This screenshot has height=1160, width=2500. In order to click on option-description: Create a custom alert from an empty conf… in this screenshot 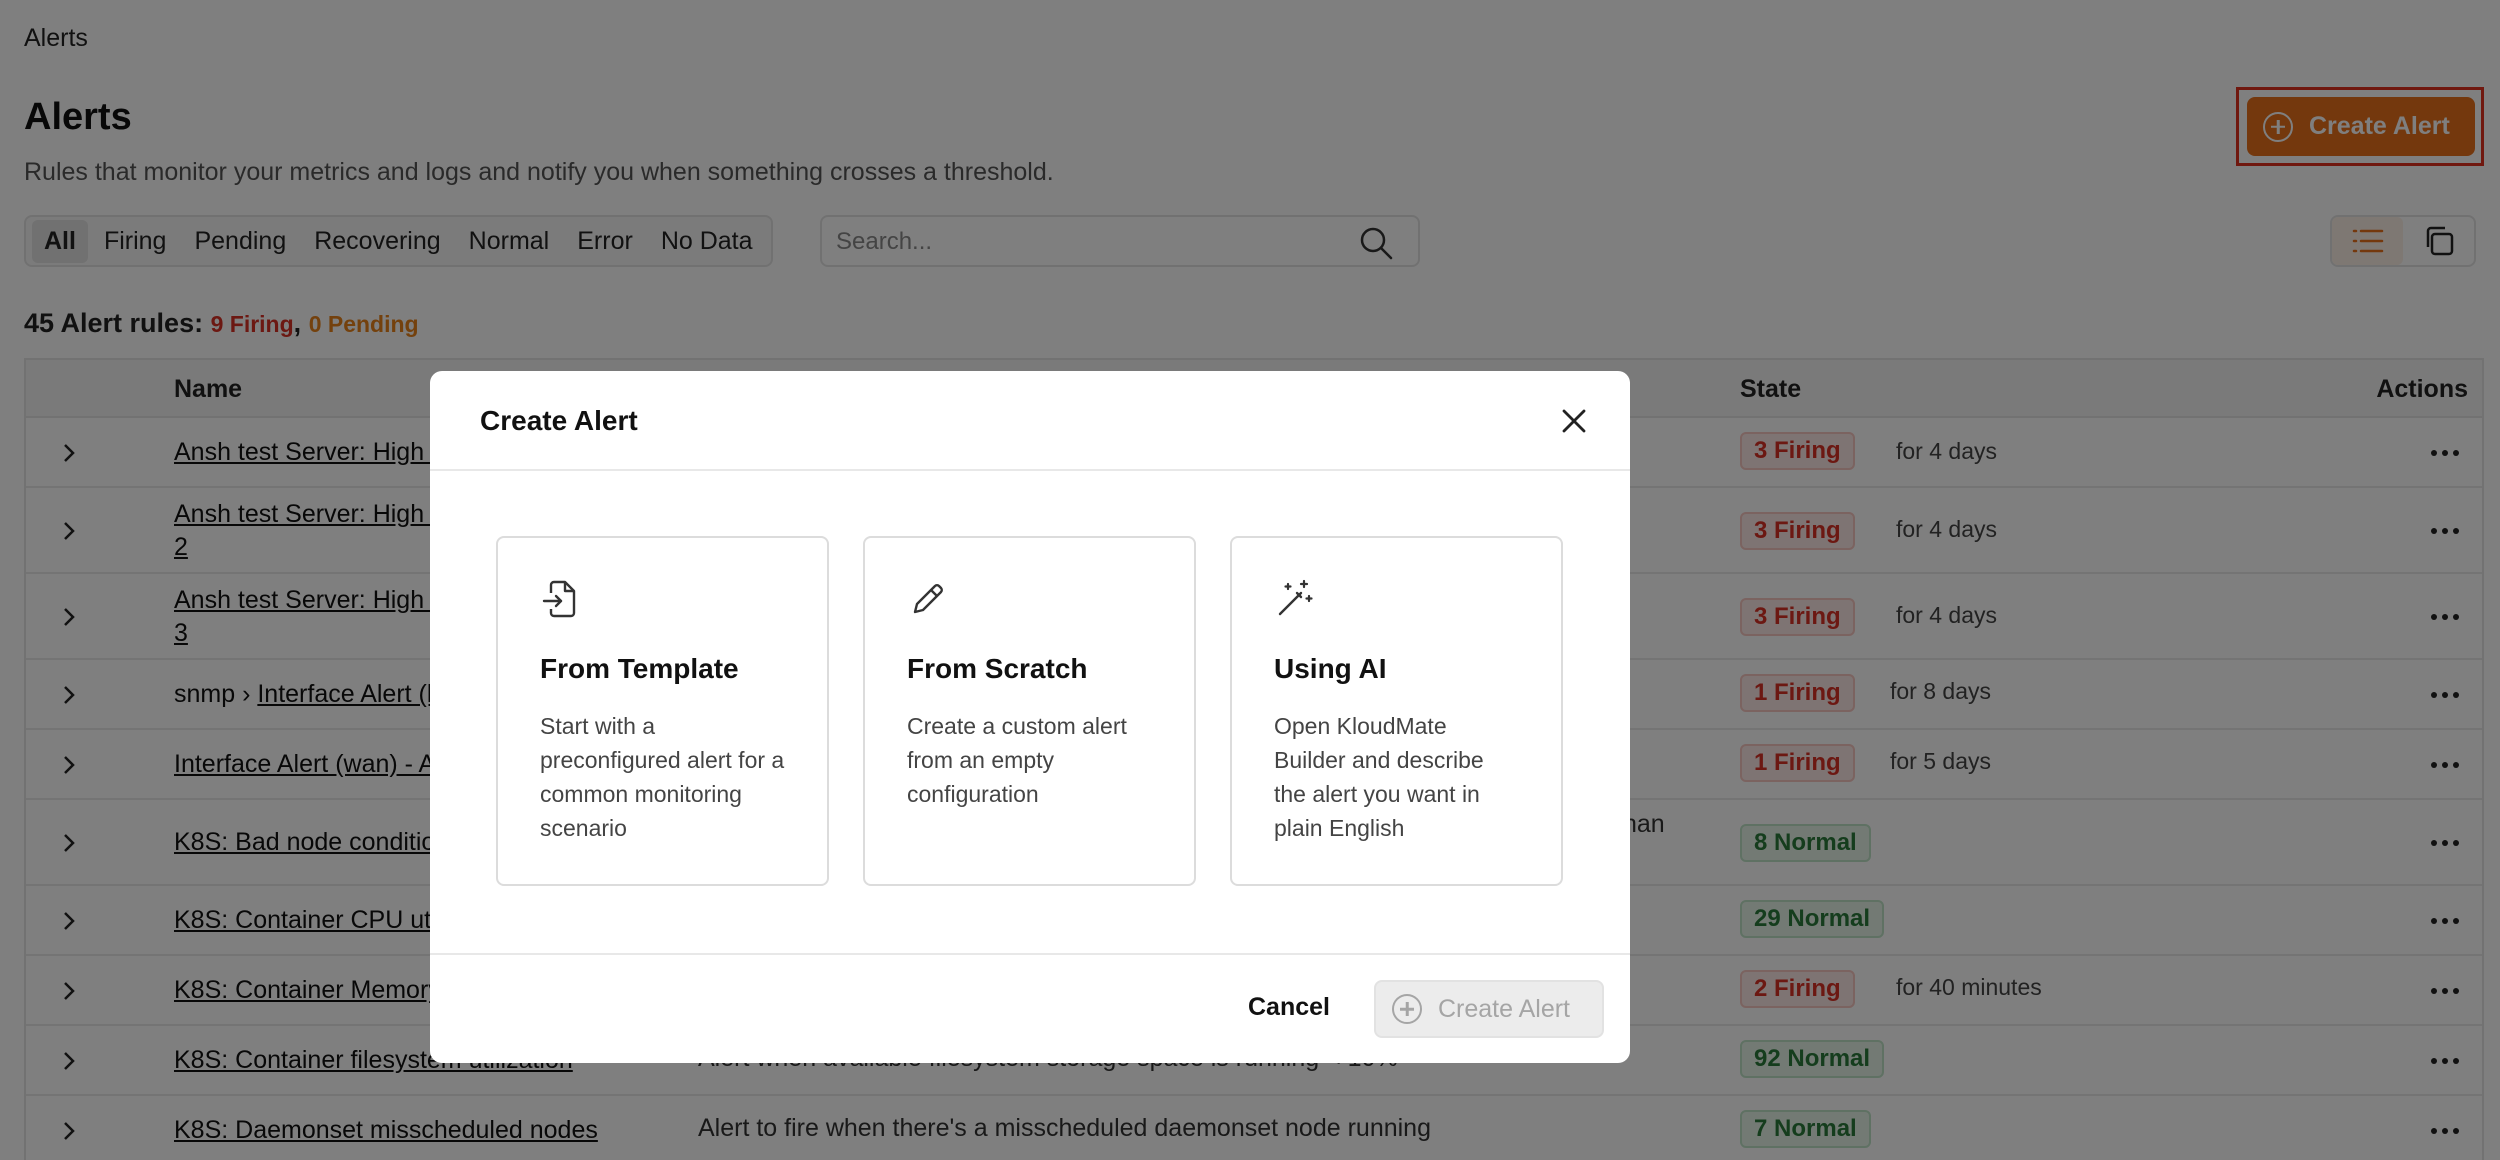, I will do `click(1017, 760)`.